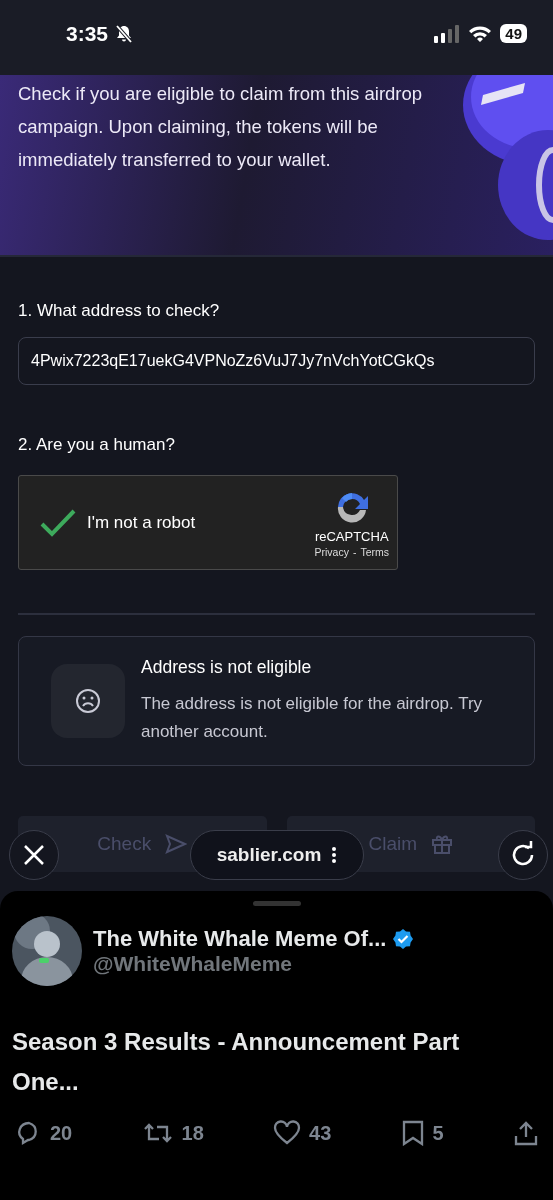  I want to click on result-title: Address is not eligible, so click(227, 667).